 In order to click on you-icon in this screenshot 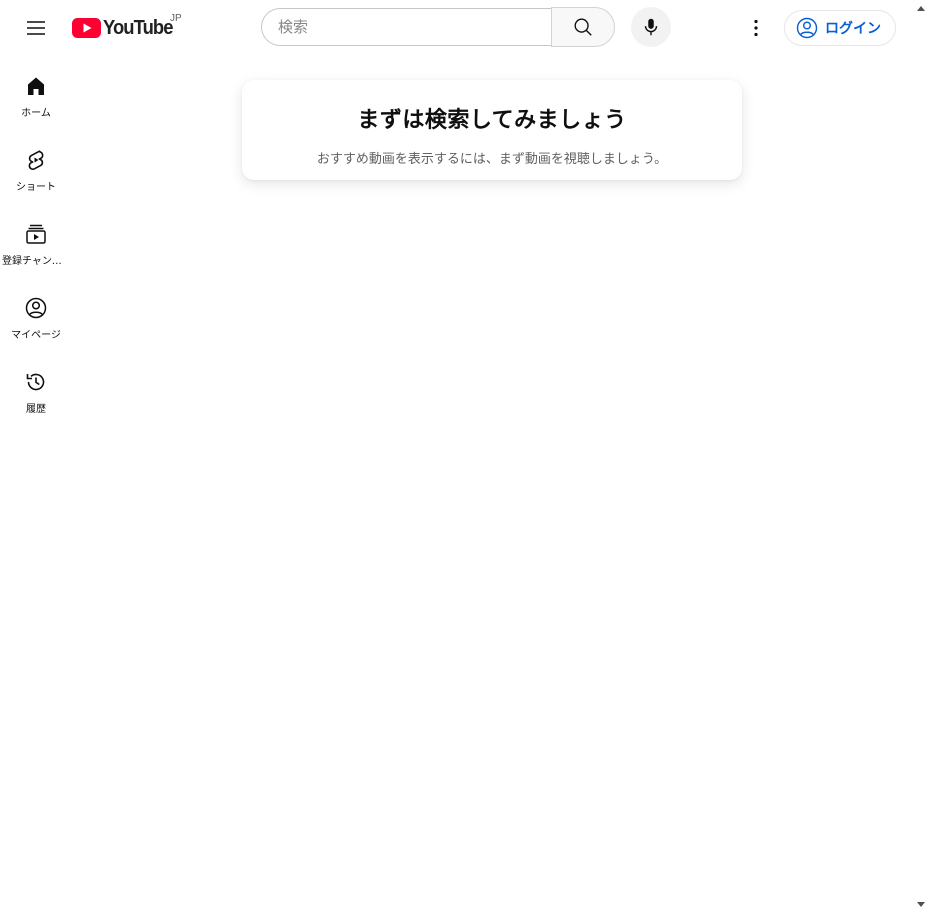, I will do `click(36, 308)`.